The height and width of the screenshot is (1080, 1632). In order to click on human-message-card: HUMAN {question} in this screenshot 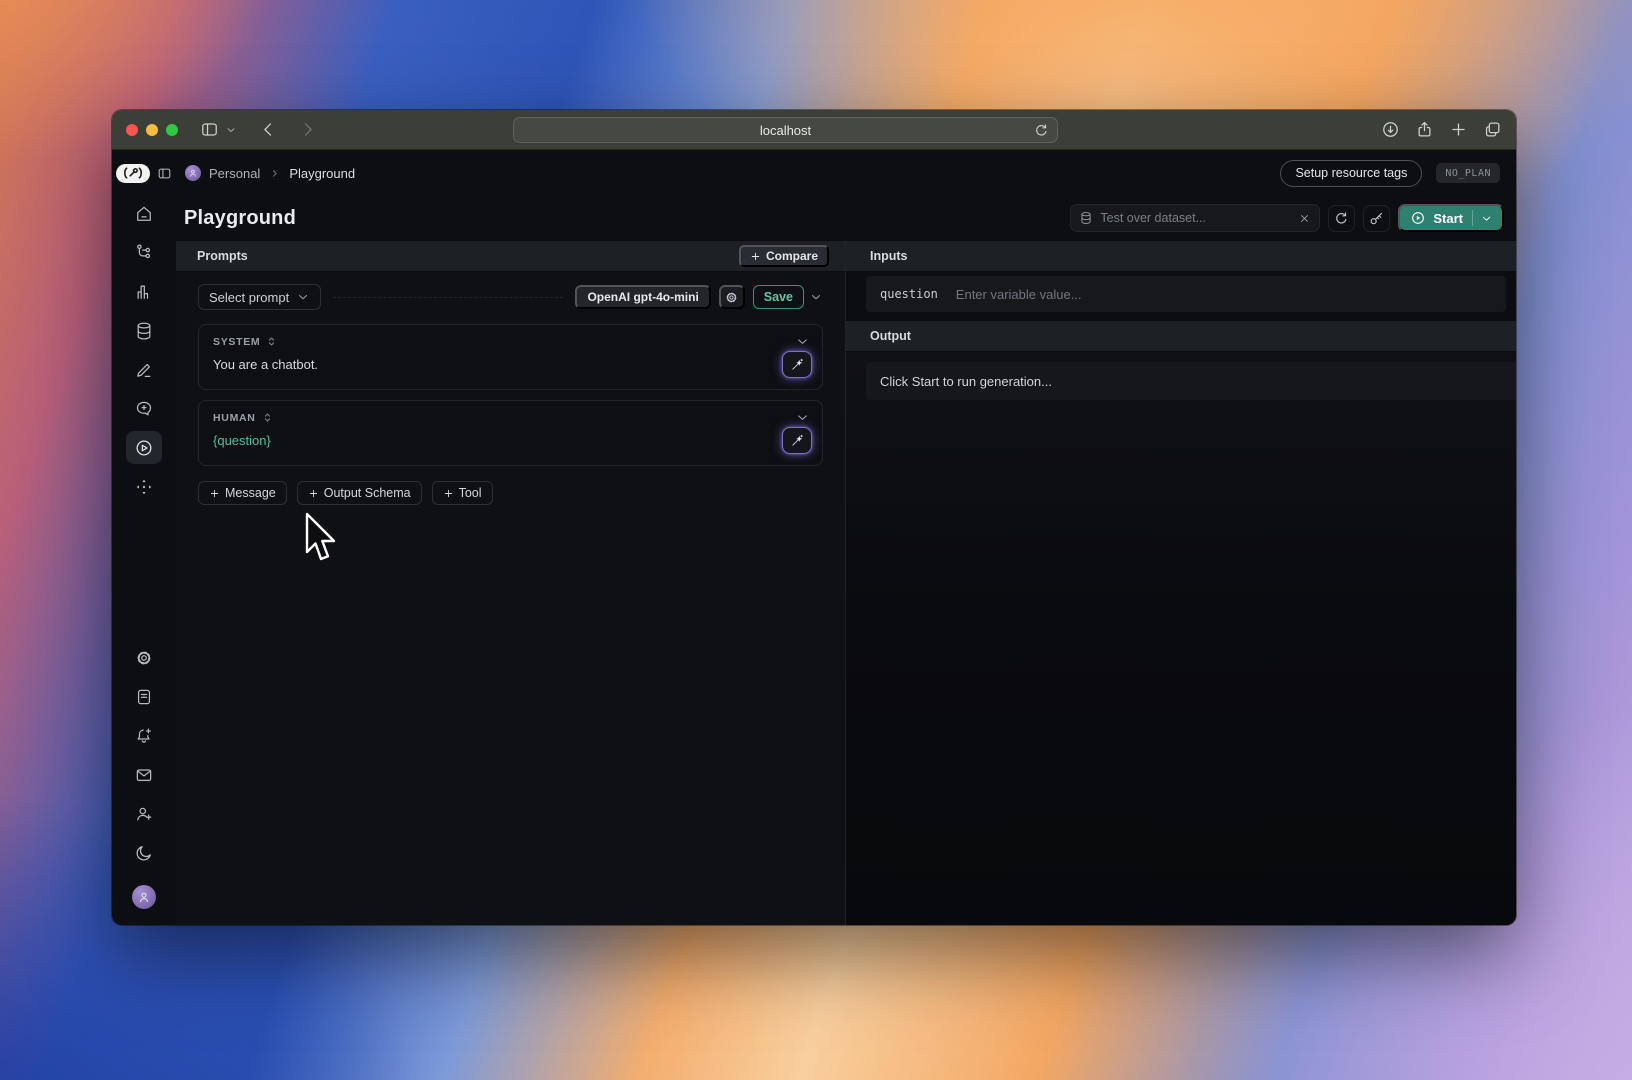, I will do `click(510, 433)`.